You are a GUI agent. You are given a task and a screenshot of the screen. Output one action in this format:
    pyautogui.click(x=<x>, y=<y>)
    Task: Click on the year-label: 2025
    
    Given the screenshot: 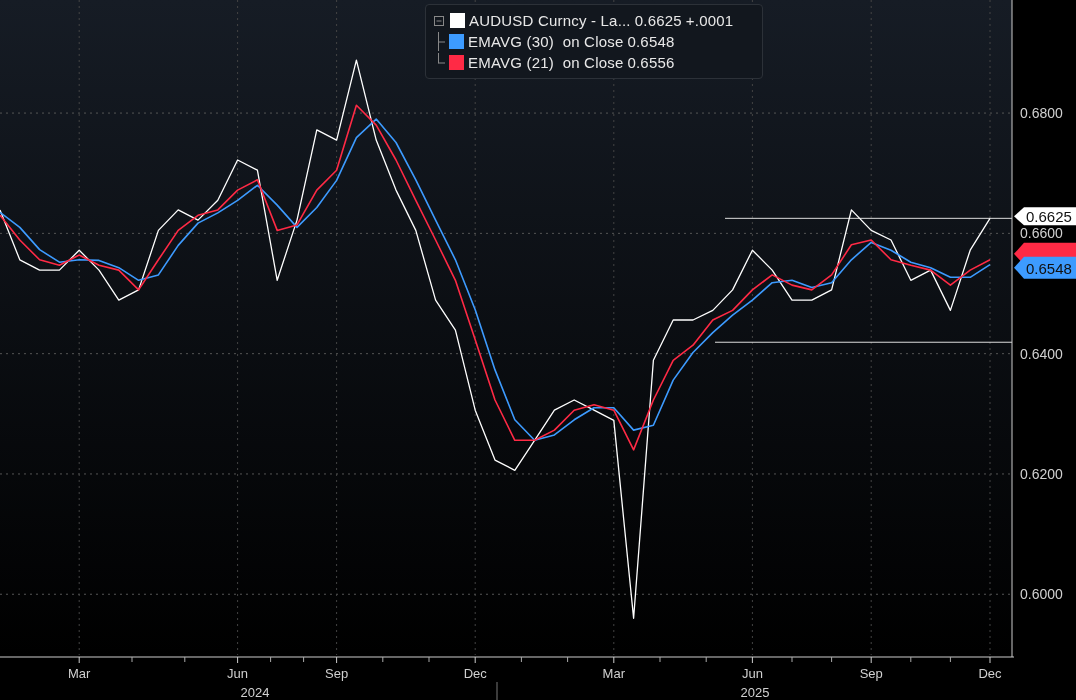 What is the action you would take?
    pyautogui.click(x=755, y=692)
    